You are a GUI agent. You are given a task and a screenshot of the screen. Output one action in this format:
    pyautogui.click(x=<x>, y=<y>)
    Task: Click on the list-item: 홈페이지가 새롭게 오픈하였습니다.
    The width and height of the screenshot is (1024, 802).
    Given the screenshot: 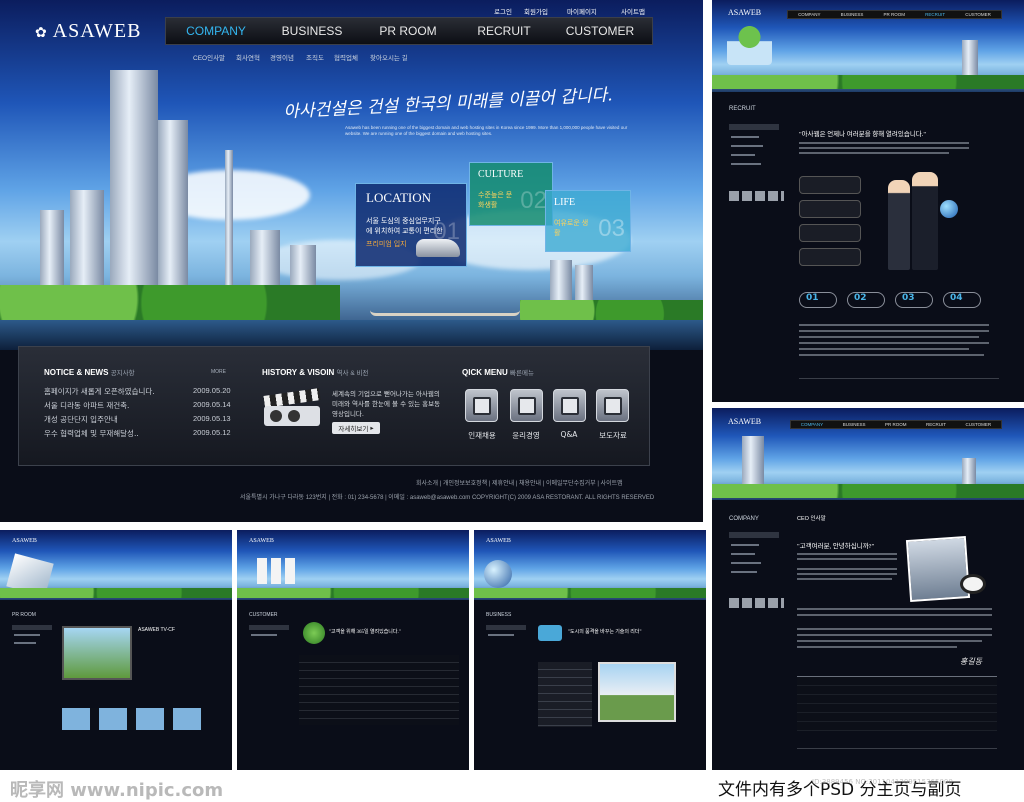 What is the action you would take?
    pyautogui.click(x=99, y=391)
    